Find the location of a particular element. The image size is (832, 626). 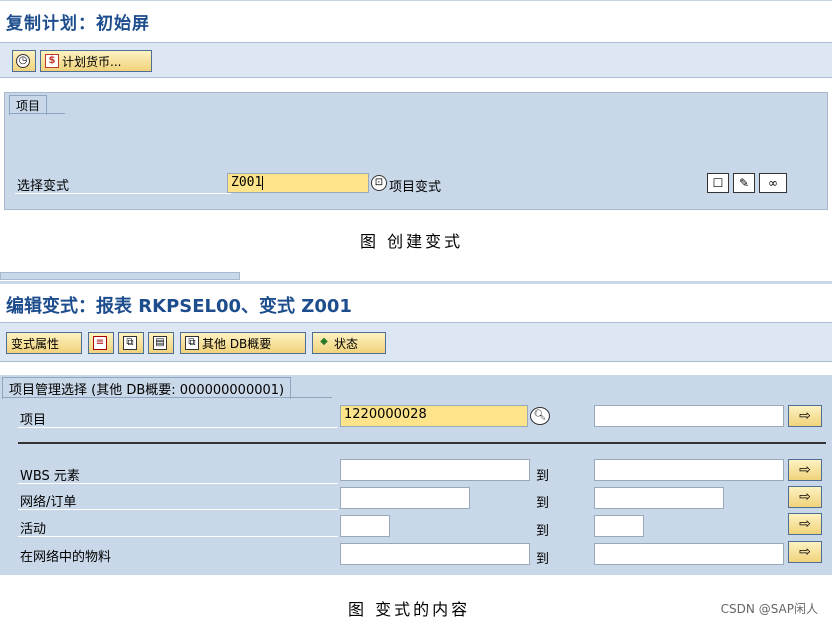

wbs-from-input is located at coordinates (435, 470).